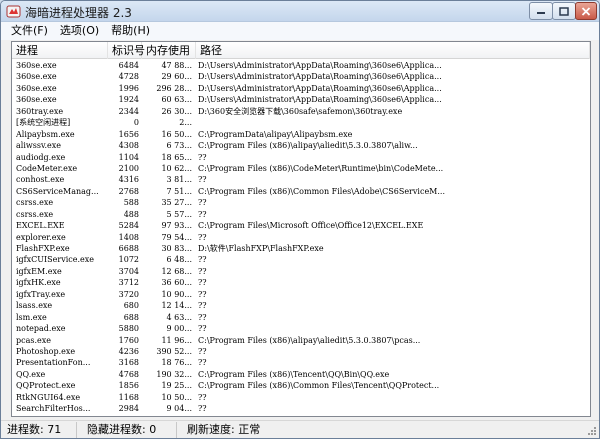 This screenshot has height=439, width=600. I want to click on table-row: lsass.exe 680 12 14...??, so click(301, 305).